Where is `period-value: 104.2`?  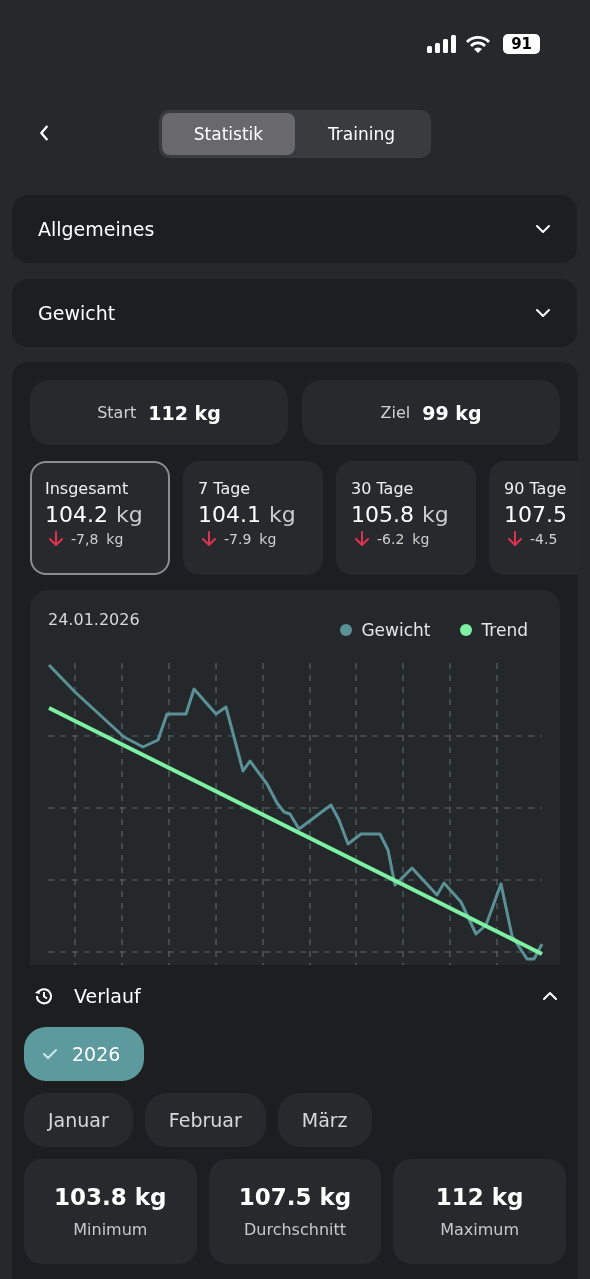 period-value: 104.2 is located at coordinates (76, 514).